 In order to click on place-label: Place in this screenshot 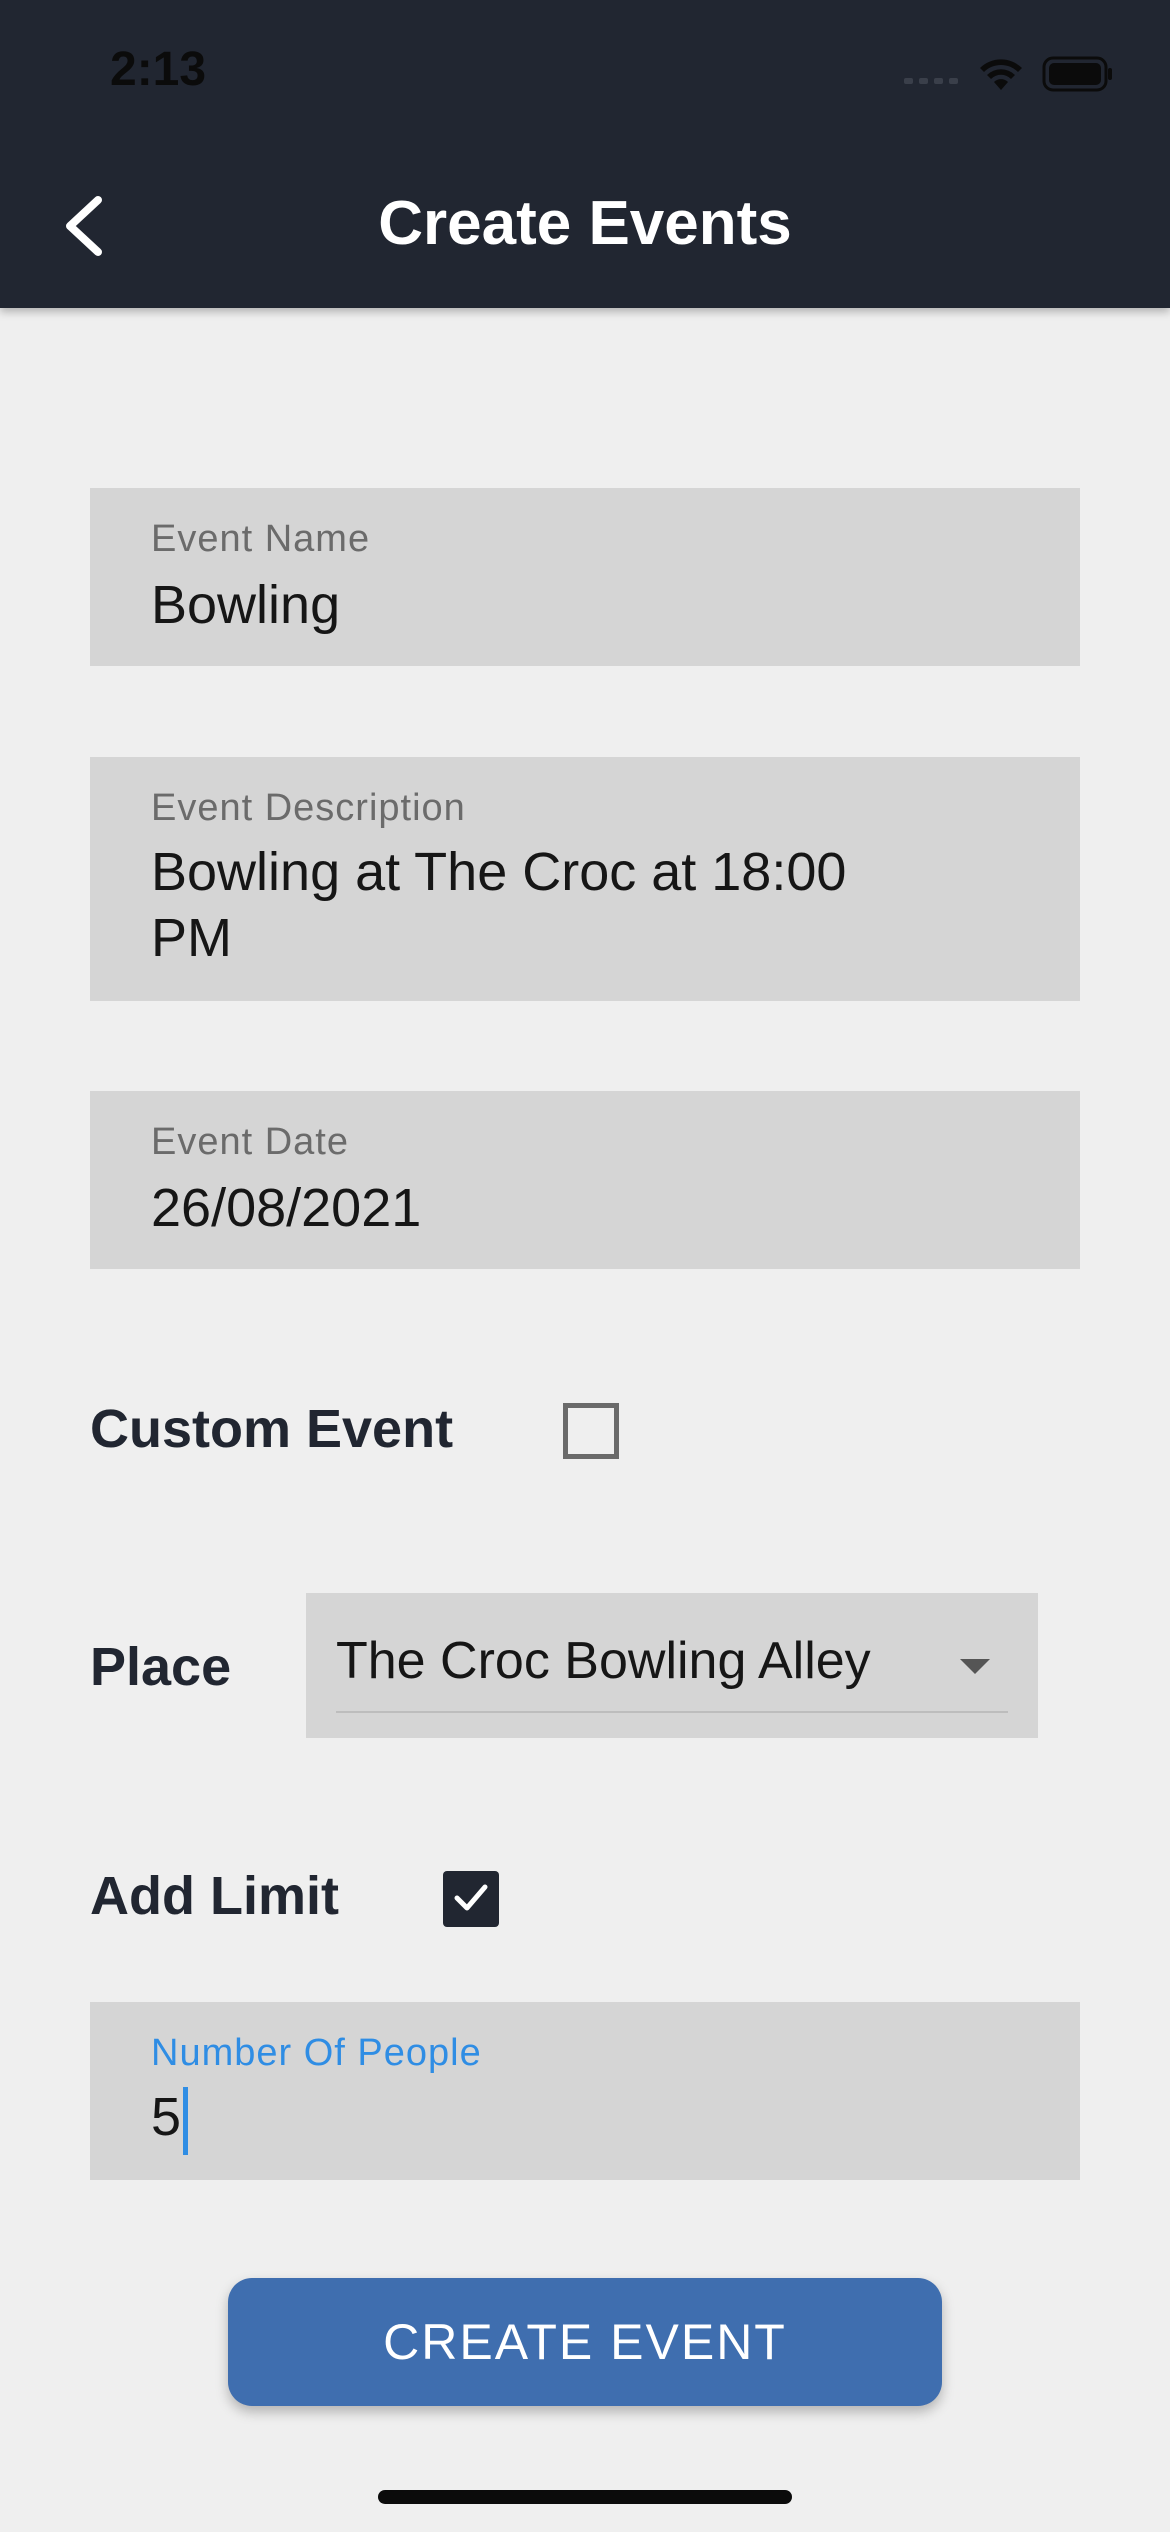, I will do `click(161, 1667)`.